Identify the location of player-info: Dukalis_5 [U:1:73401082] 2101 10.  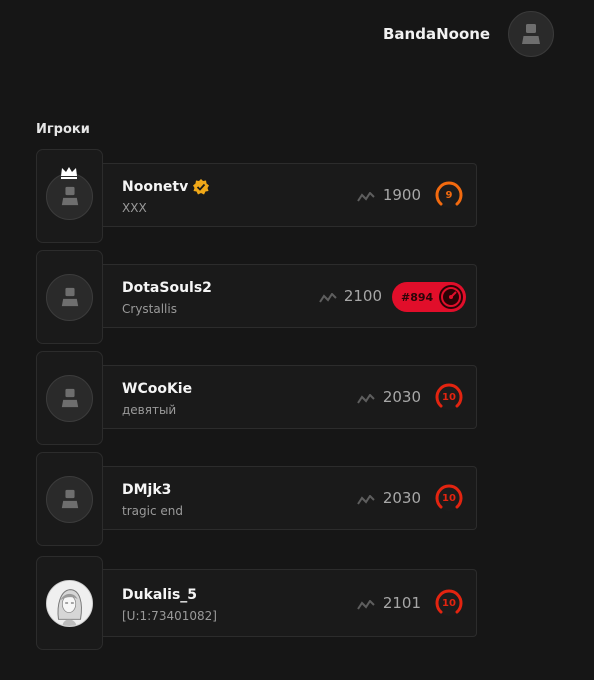
(289, 603).